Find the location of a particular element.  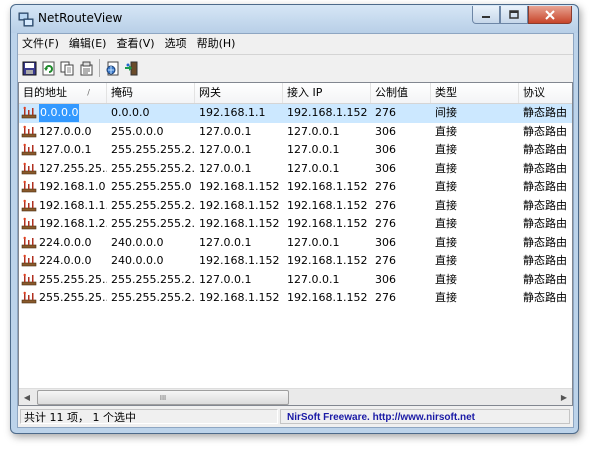

scrollbar-thumb: III is located at coordinates (163, 397).